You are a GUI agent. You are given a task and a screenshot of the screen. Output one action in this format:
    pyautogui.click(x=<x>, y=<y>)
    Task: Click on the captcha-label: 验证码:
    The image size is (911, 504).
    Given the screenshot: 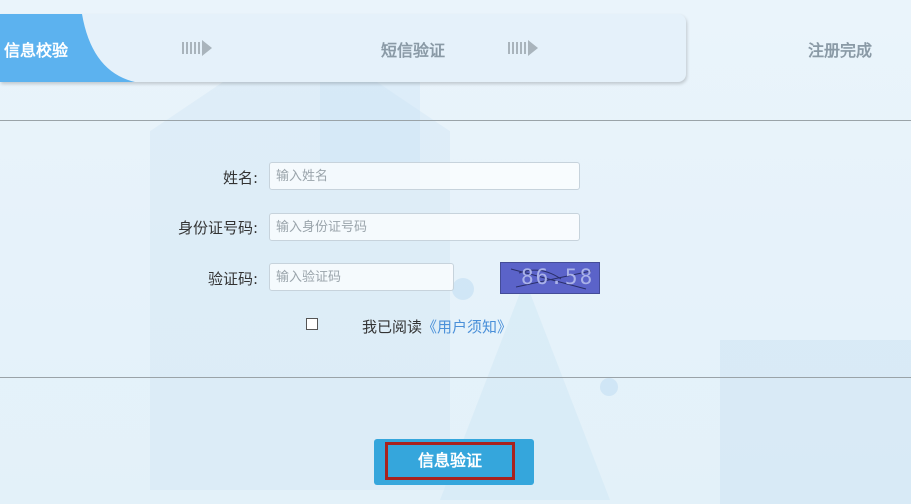 What is the action you would take?
    pyautogui.click(x=232, y=279)
    